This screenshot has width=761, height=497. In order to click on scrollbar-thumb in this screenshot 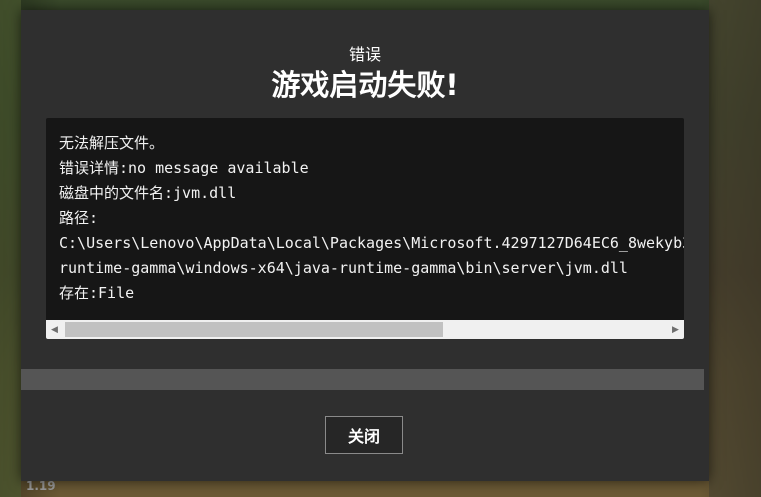, I will do `click(254, 329)`.